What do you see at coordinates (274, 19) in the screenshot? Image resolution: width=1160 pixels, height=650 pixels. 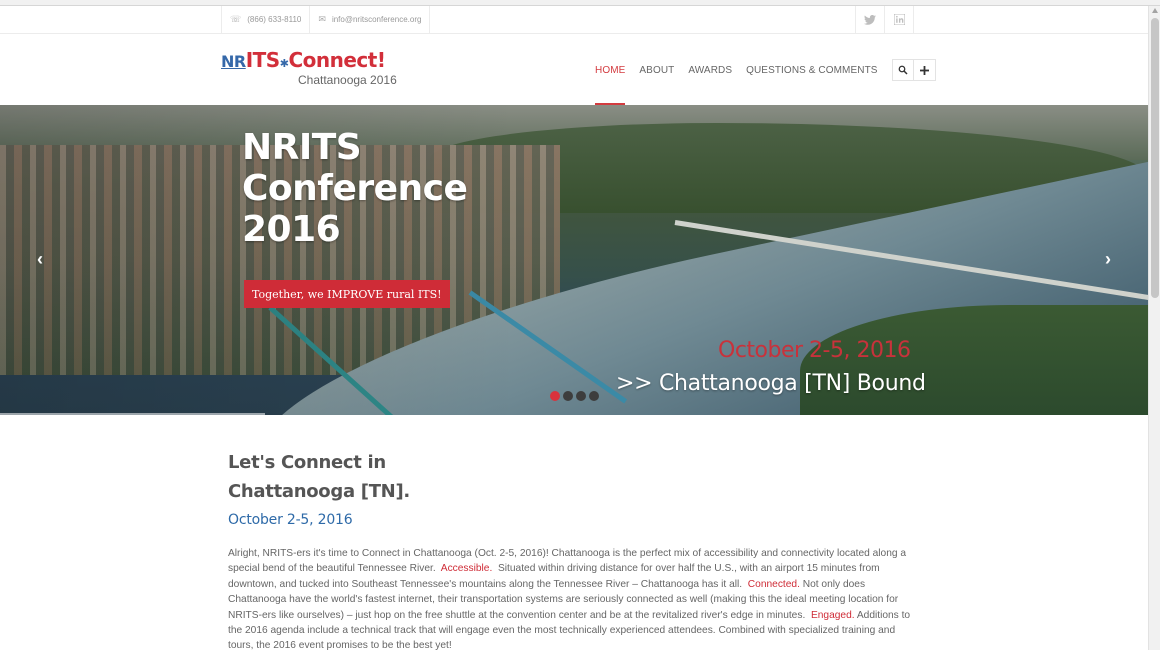 I see `phone-number: (866) 633-8110` at bounding box center [274, 19].